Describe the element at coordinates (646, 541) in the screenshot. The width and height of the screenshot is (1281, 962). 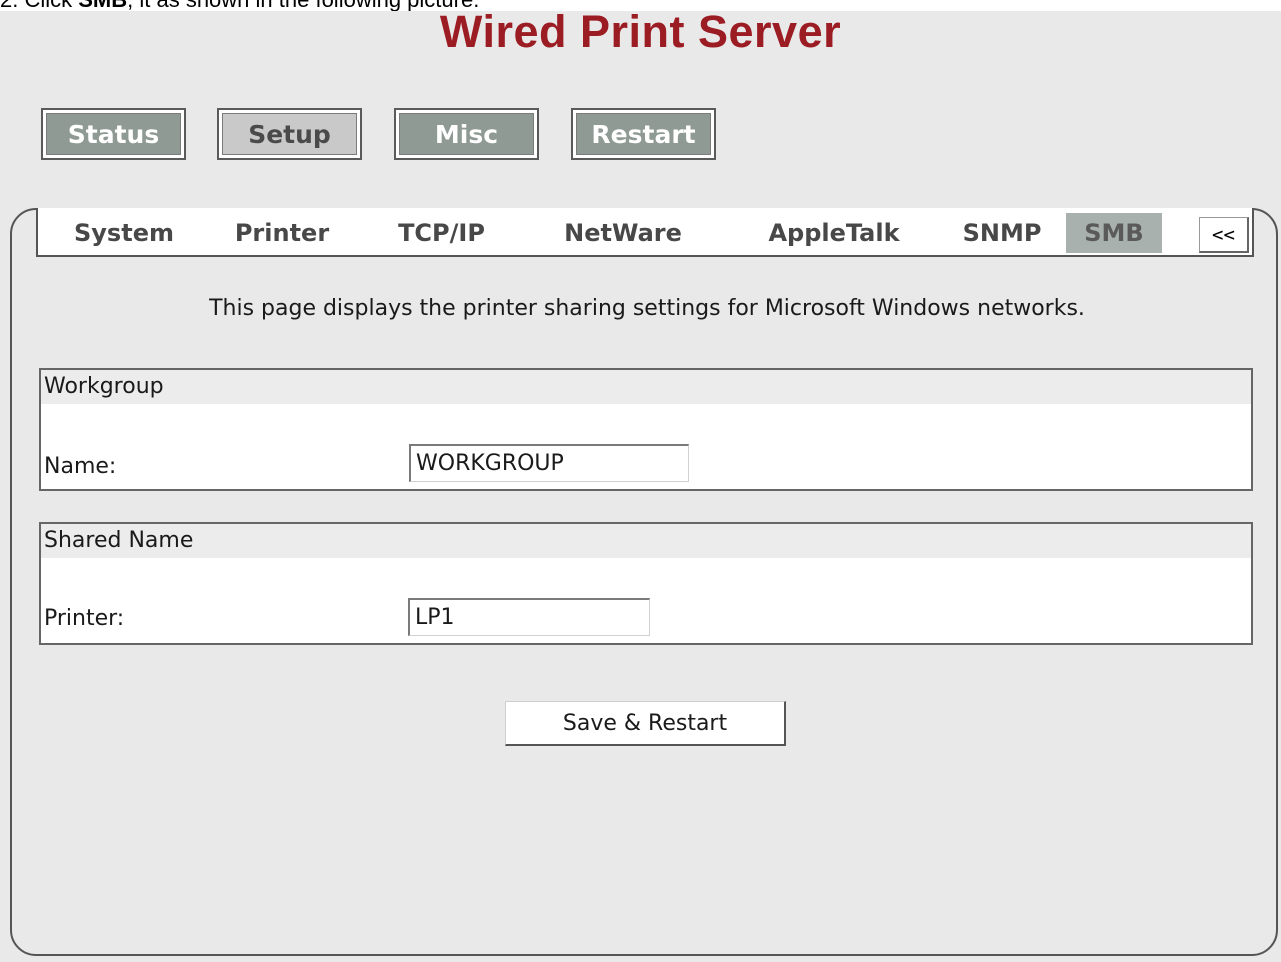
I see `shared-name-header: Shared Name` at that location.